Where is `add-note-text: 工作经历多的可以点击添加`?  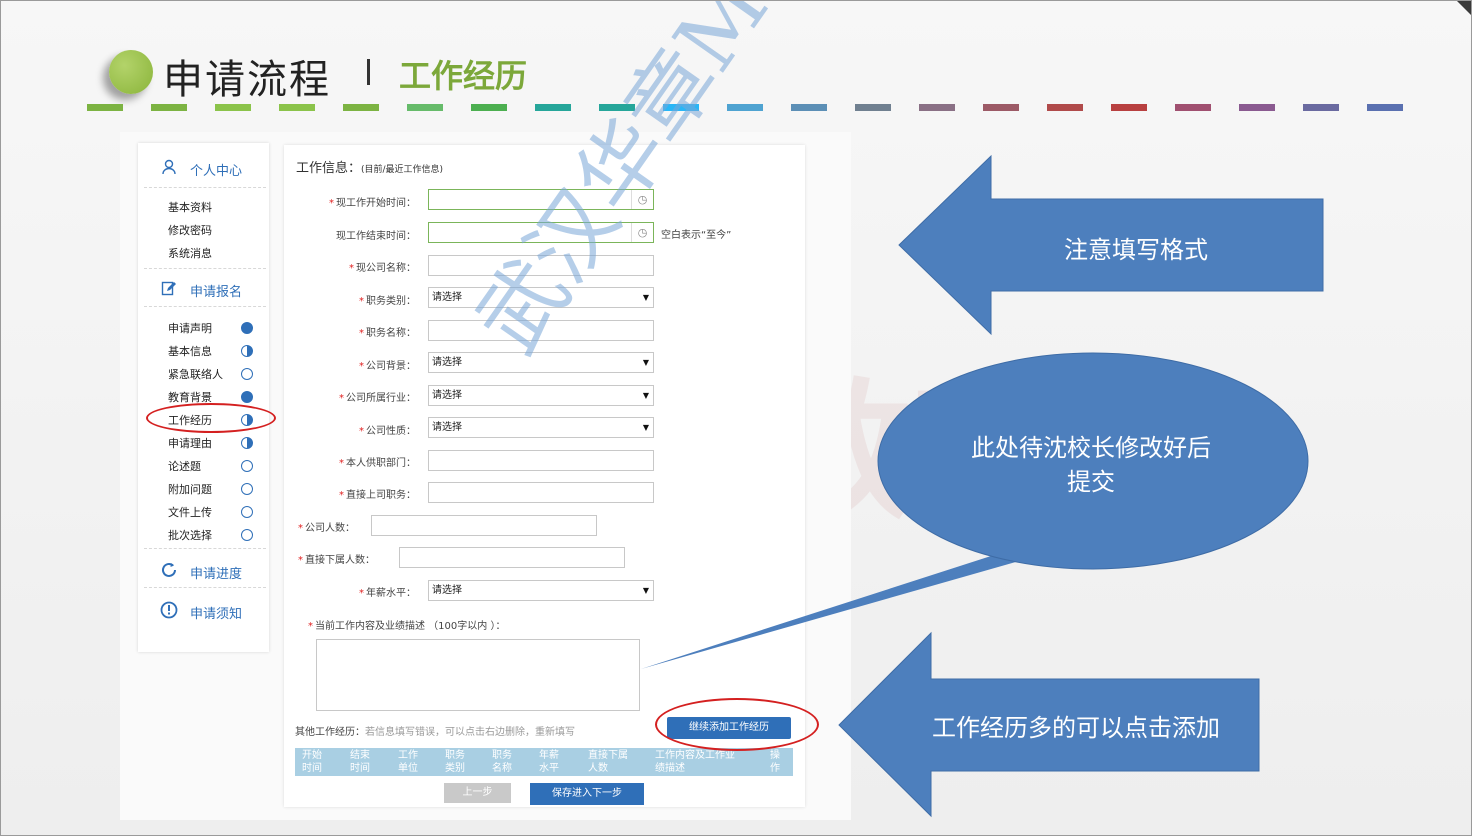
add-note-text: 工作经历多的可以点击添加 is located at coordinates (1076, 728).